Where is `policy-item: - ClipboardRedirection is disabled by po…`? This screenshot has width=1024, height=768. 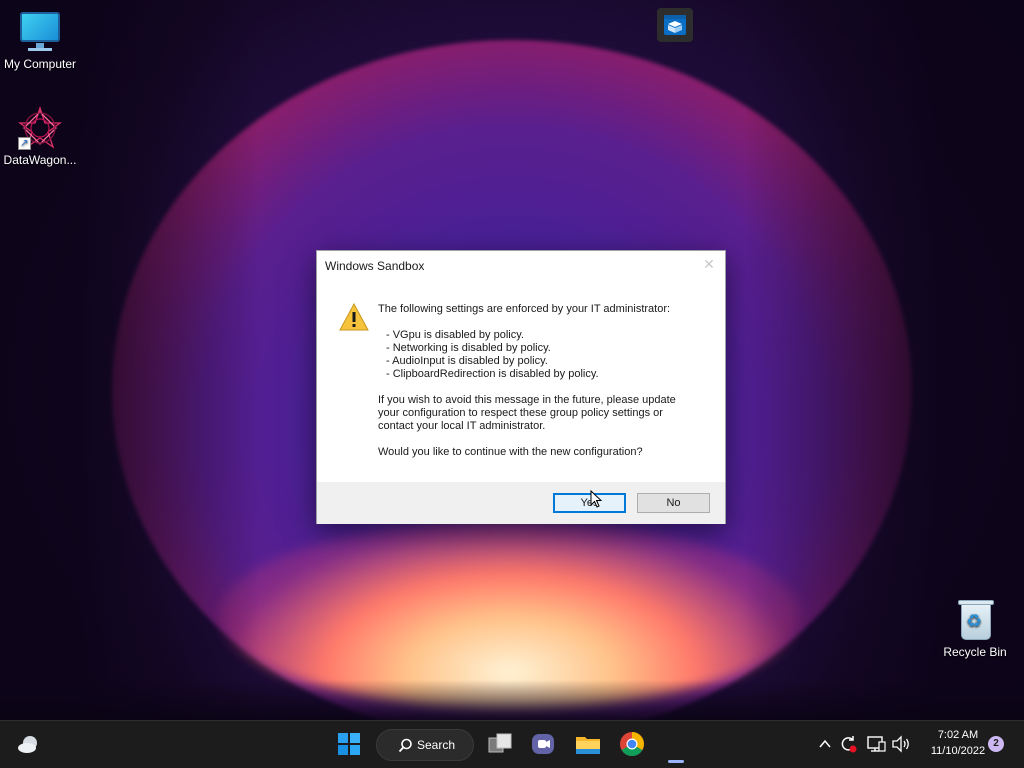 policy-item: - ClipboardRedirection is disabled by po… is located at coordinates (492, 374).